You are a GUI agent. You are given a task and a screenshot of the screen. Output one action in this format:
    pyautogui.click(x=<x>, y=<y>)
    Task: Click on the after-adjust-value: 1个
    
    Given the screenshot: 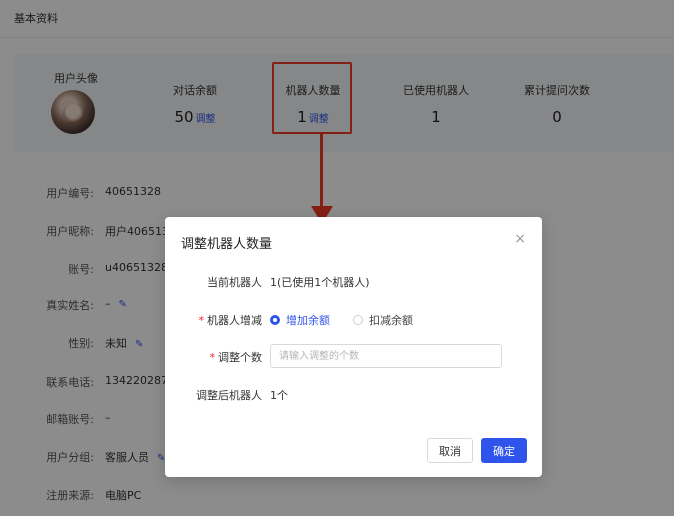 What is the action you would take?
    pyautogui.click(x=279, y=395)
    